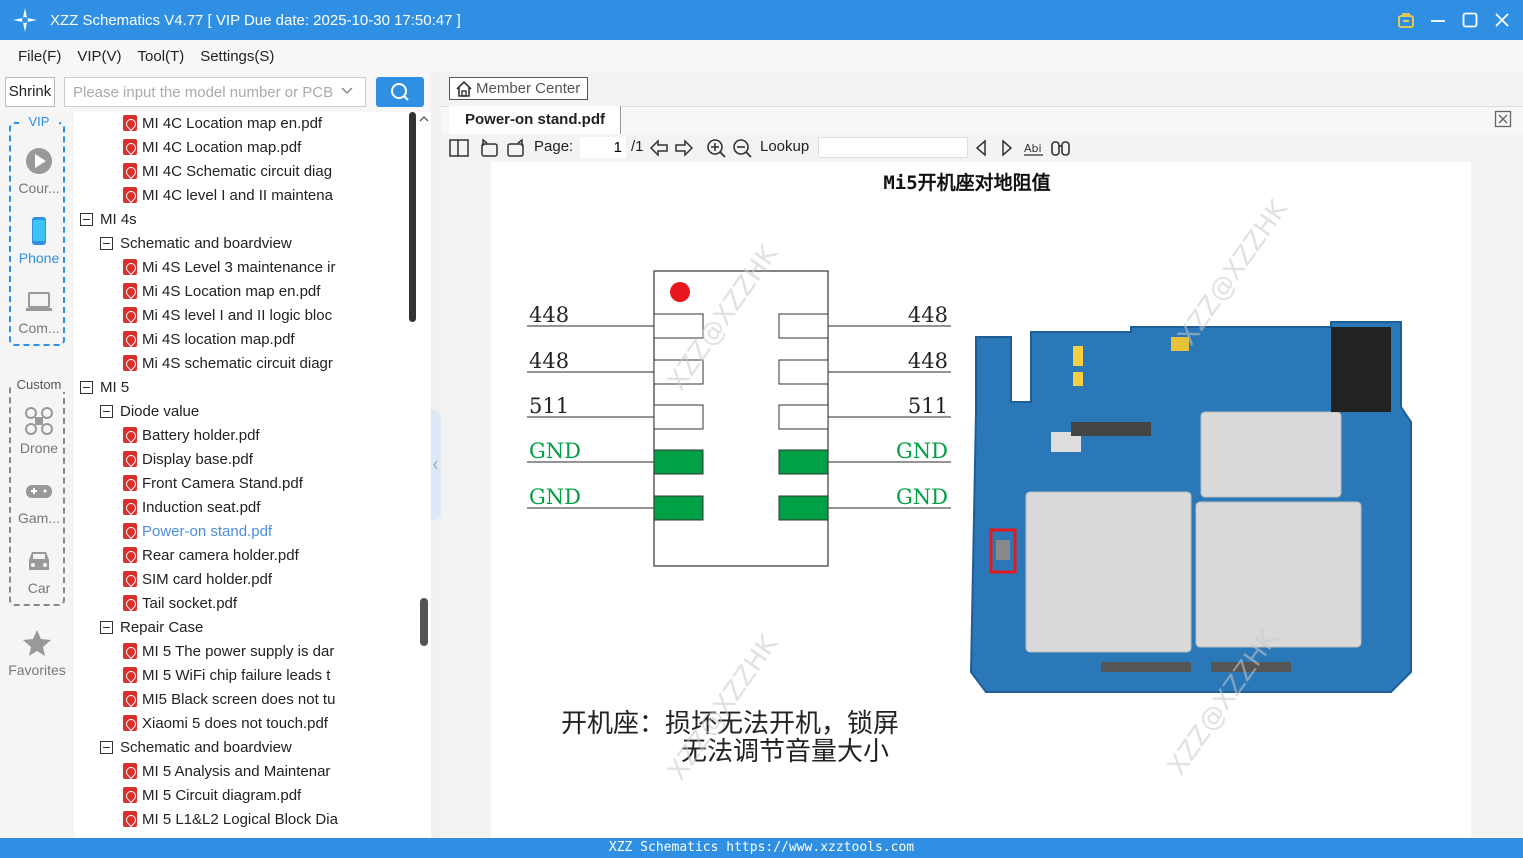 The width and height of the screenshot is (1523, 858). What do you see at coordinates (424, 622) in the screenshot?
I see `tree-scrollbar-thumb-outer` at bounding box center [424, 622].